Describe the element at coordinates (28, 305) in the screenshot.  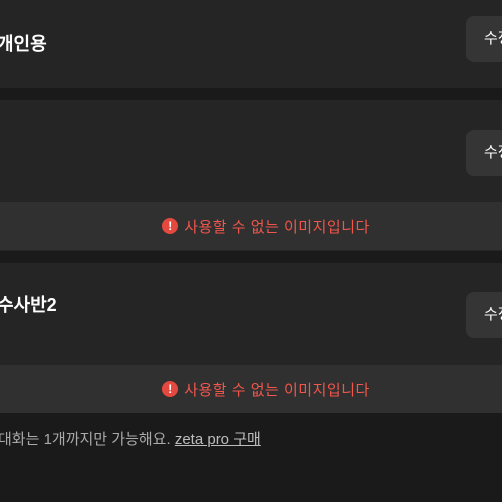
I see `profile-title: 수사반2` at that location.